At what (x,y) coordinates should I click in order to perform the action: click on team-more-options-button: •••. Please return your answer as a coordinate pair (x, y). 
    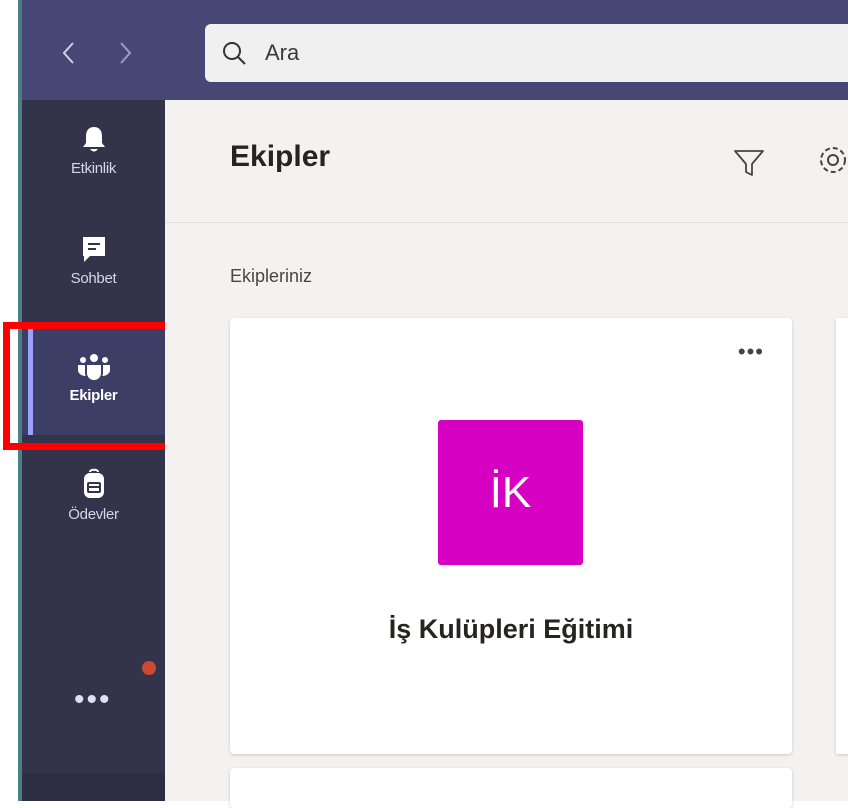
    Looking at the image, I should click on (751, 352).